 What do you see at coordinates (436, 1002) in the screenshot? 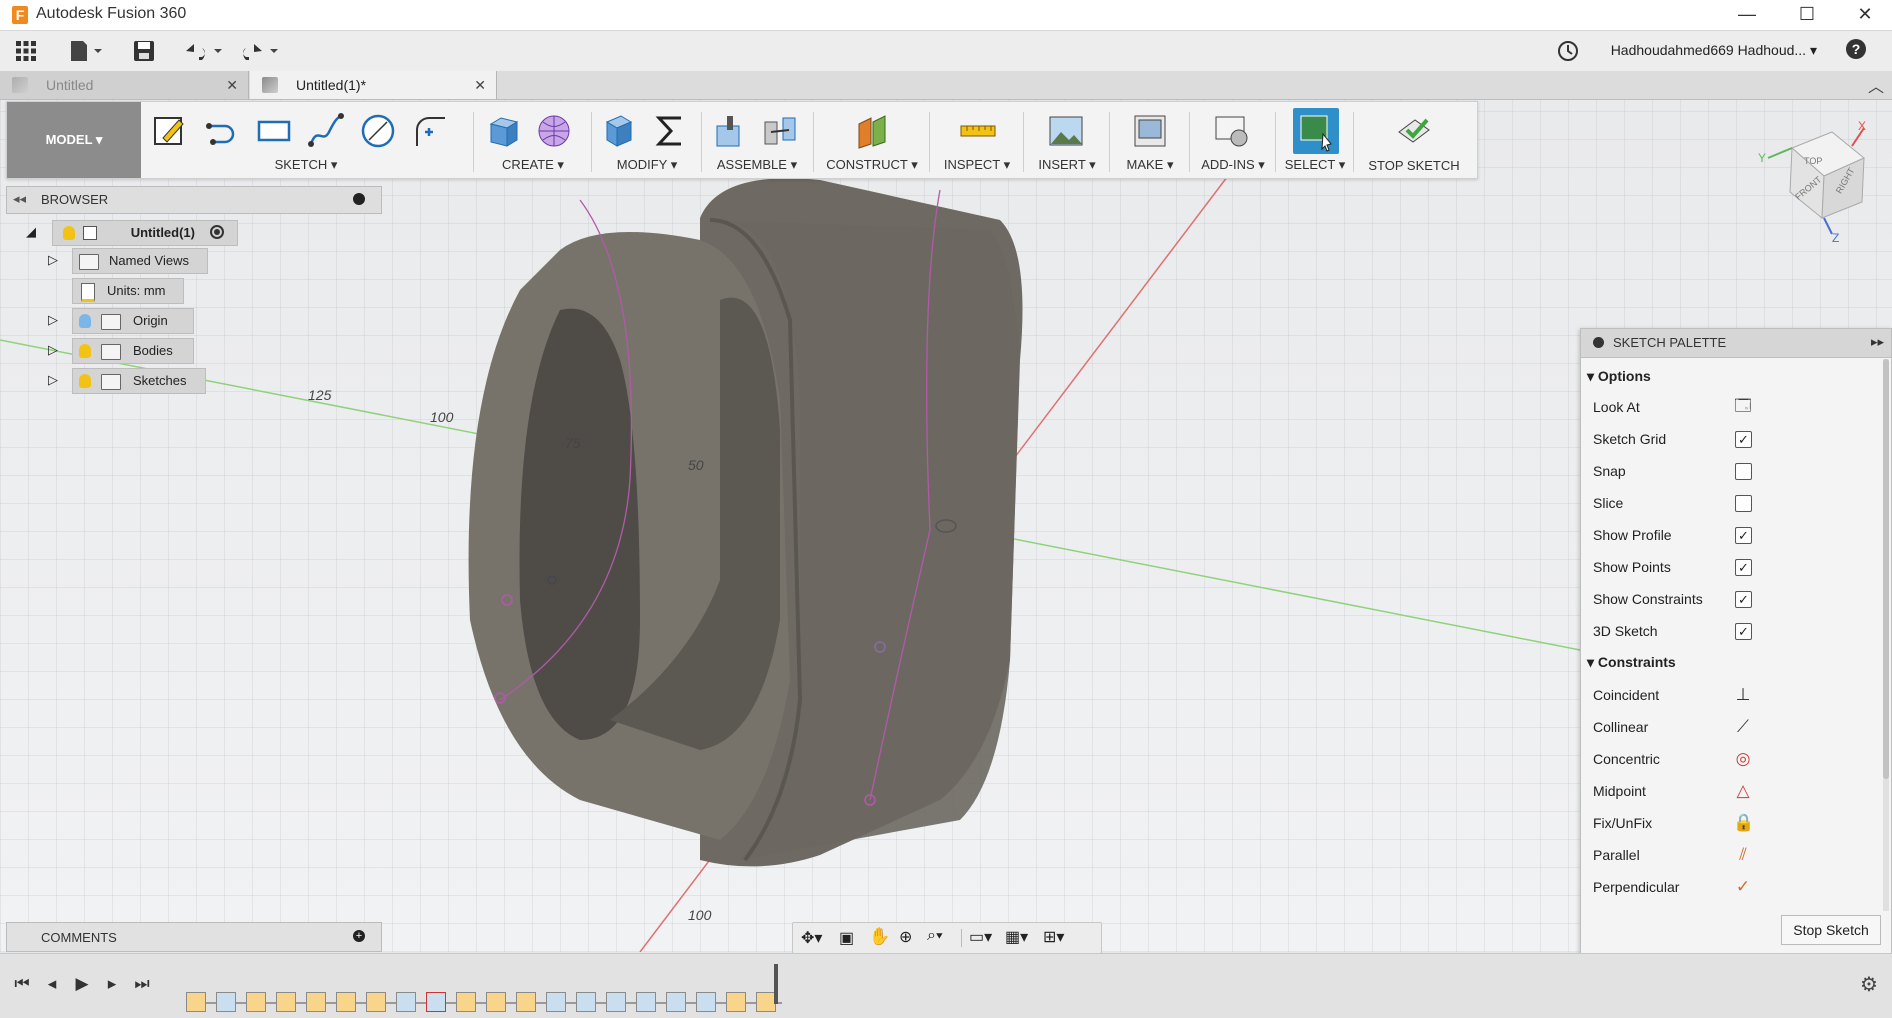
I see `timeline-delete-feature` at bounding box center [436, 1002].